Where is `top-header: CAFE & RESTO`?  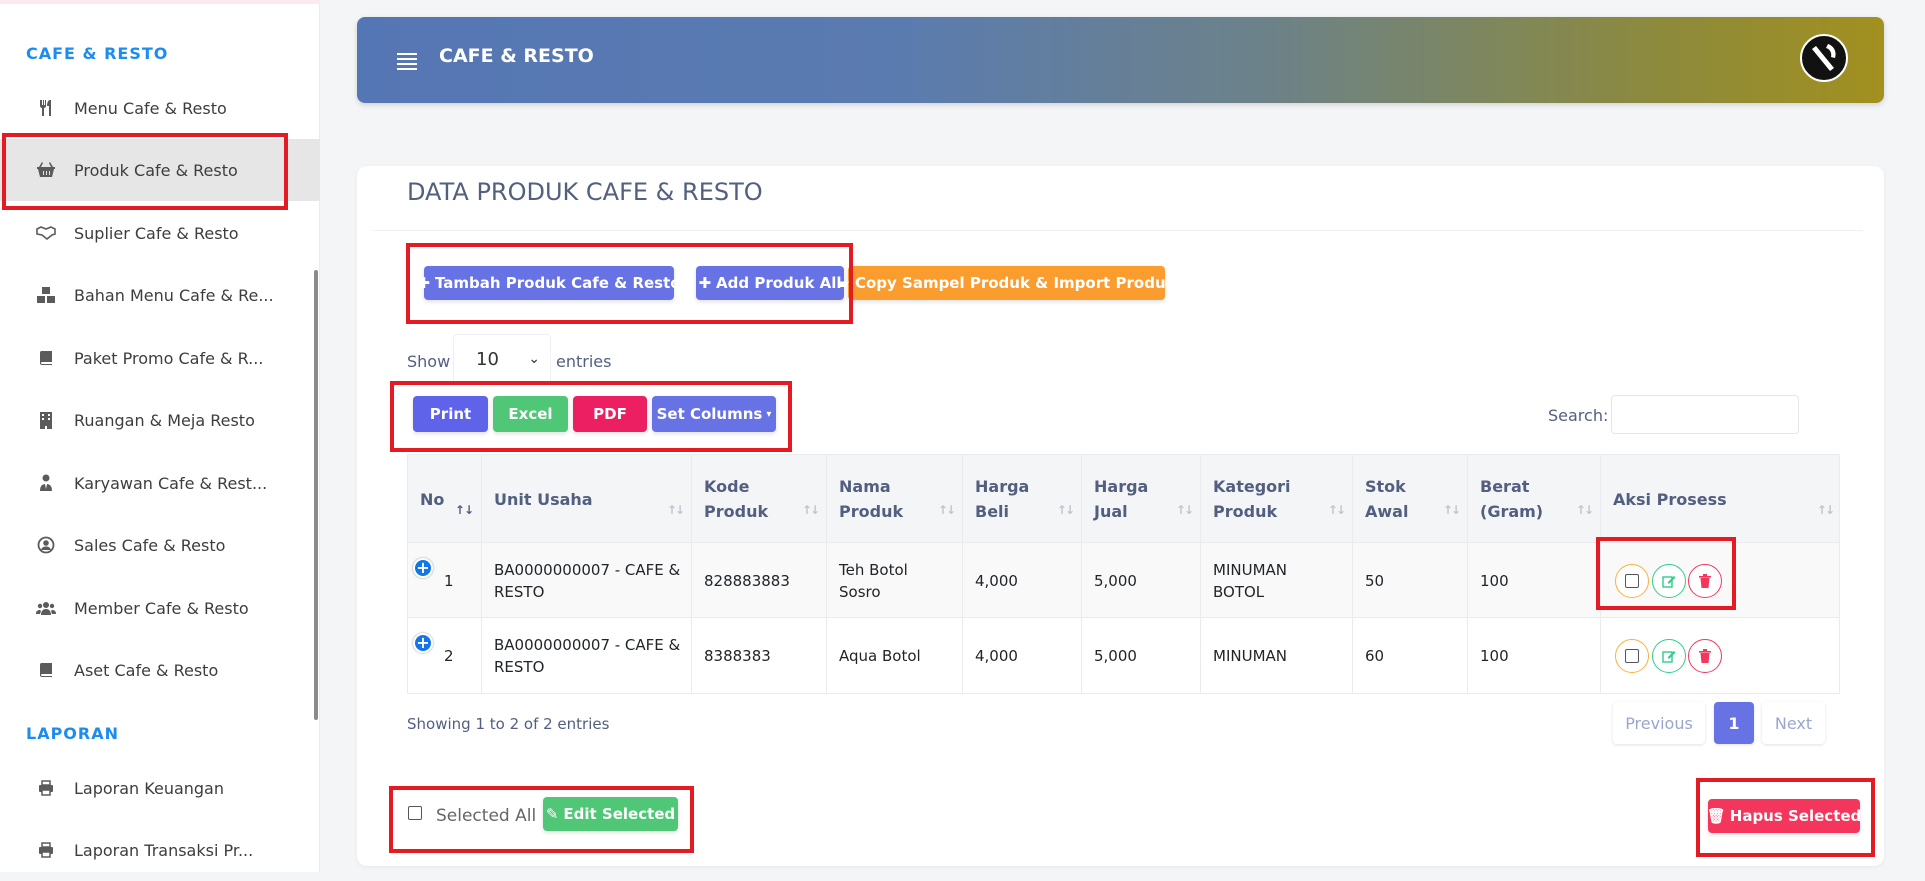 top-header: CAFE & RESTO is located at coordinates (1120, 60).